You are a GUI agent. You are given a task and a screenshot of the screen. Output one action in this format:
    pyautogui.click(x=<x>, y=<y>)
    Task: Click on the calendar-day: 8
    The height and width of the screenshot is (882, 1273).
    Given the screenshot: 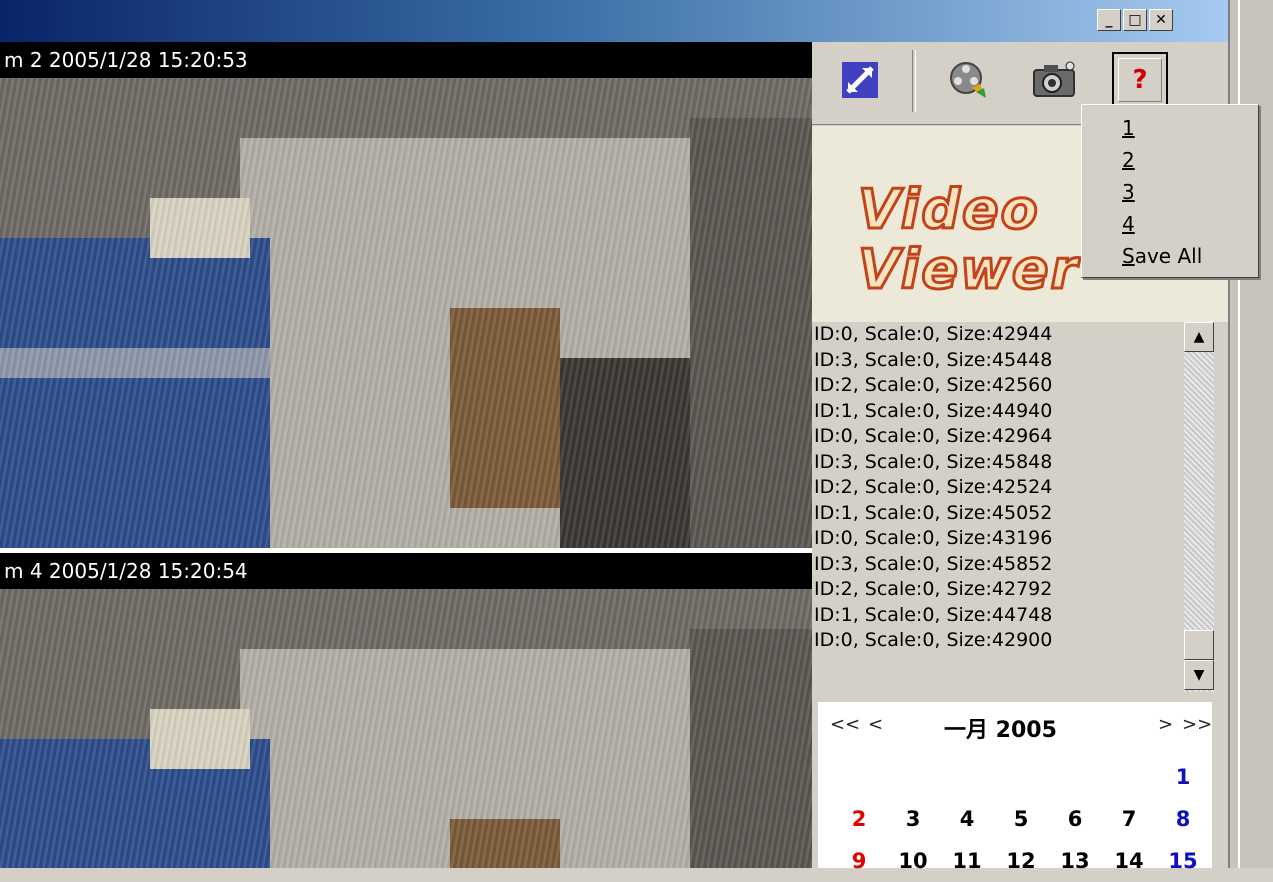 What is the action you would take?
    pyautogui.click(x=1183, y=819)
    